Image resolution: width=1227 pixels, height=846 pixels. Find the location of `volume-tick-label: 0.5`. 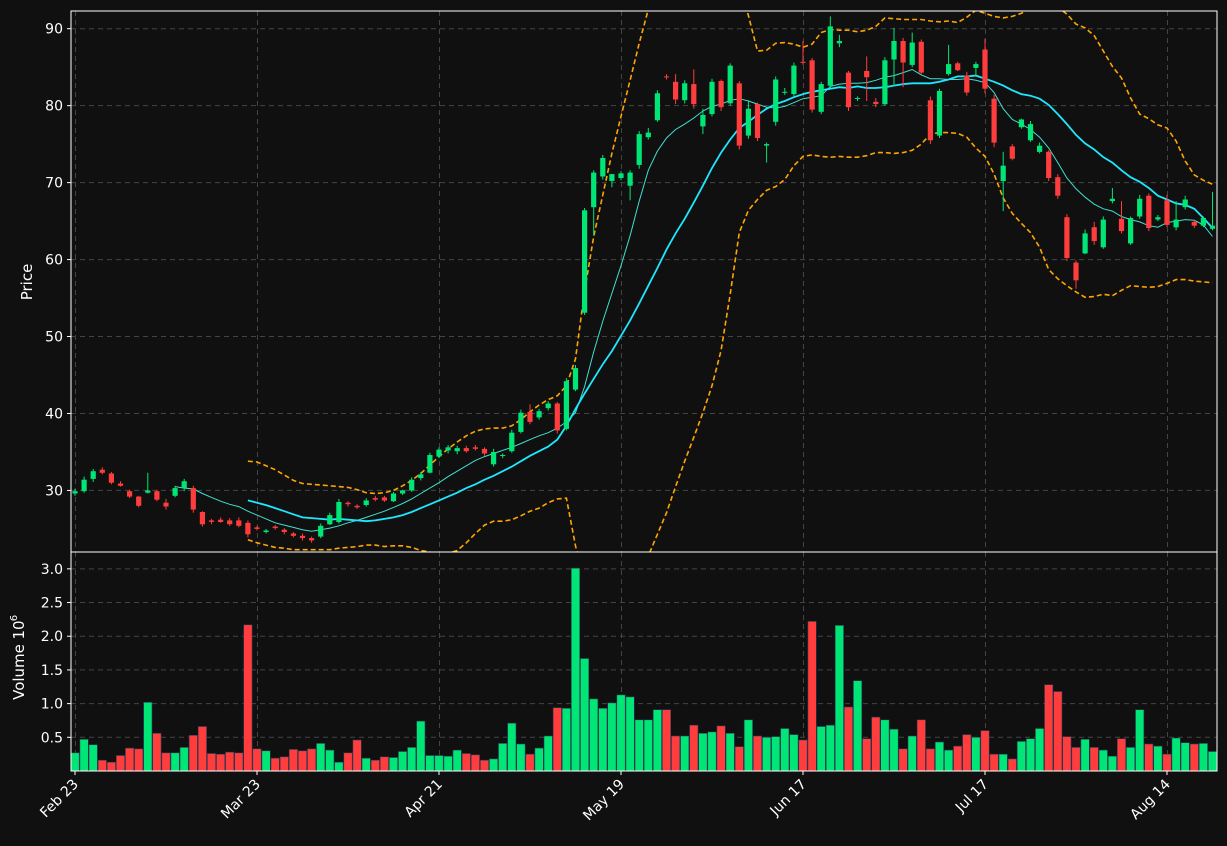

volume-tick-label: 0.5 is located at coordinates (52, 738).